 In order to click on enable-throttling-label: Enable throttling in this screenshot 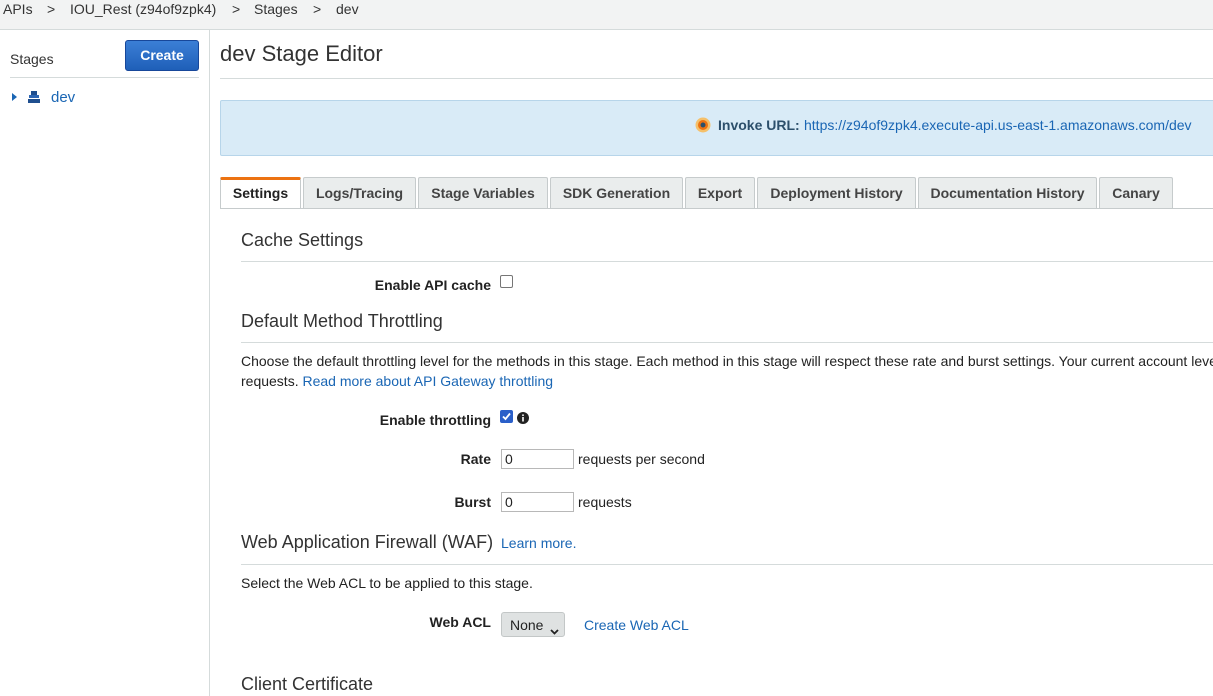, I will do `click(435, 420)`.